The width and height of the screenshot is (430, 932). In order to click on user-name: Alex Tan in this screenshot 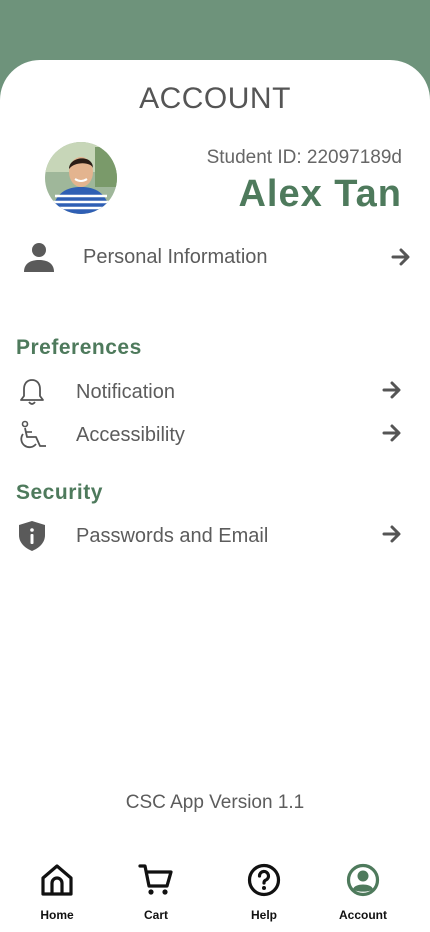, I will do `click(320, 194)`.